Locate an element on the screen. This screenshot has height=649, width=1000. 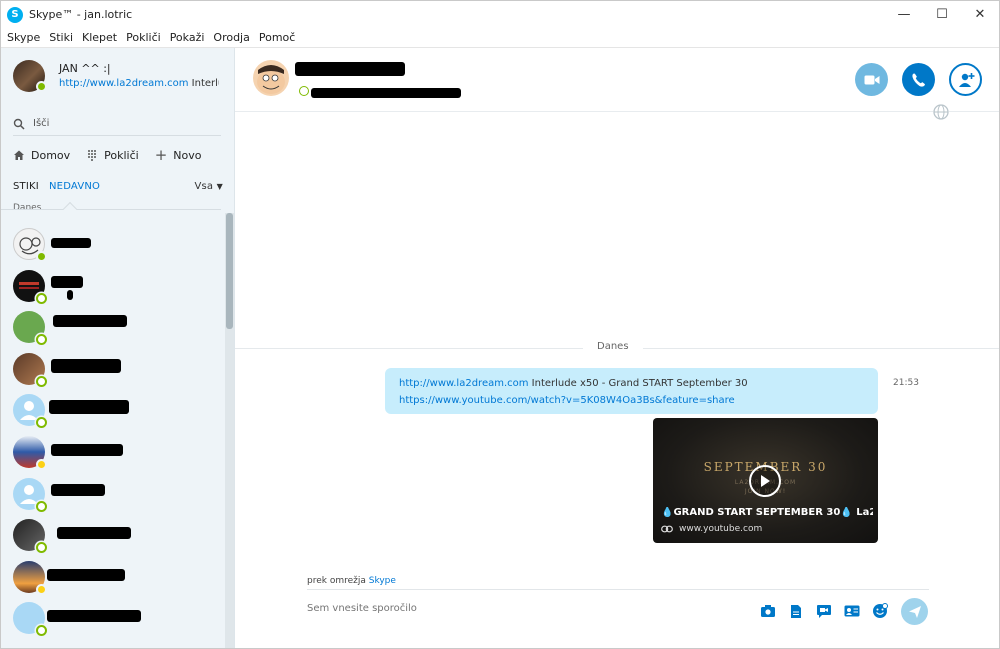
emoticon-button is located at coordinates (880, 611).